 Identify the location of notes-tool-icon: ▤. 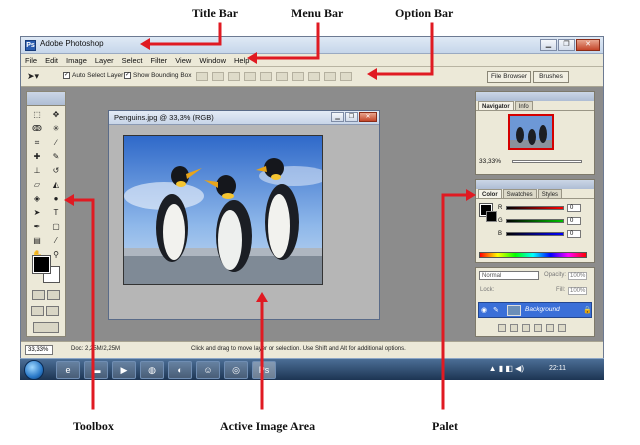
(37, 240).